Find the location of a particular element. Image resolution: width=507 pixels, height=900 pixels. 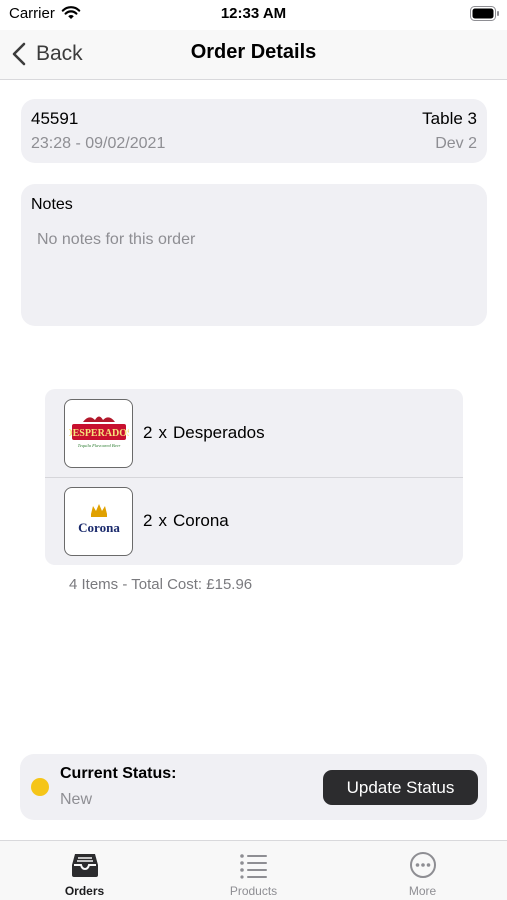

order-device: Dev 2 is located at coordinates (456, 143).